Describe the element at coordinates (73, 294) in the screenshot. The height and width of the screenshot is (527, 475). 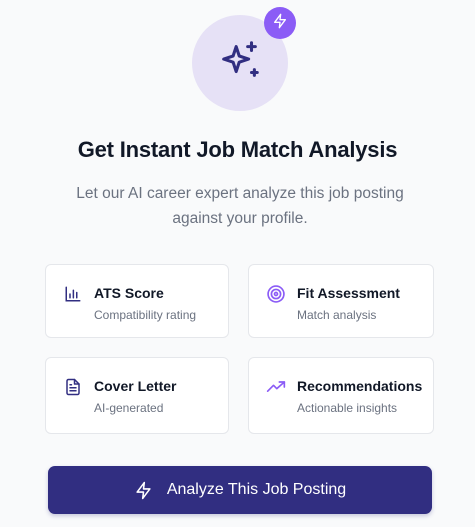
I see `bar-chart-icon` at that location.